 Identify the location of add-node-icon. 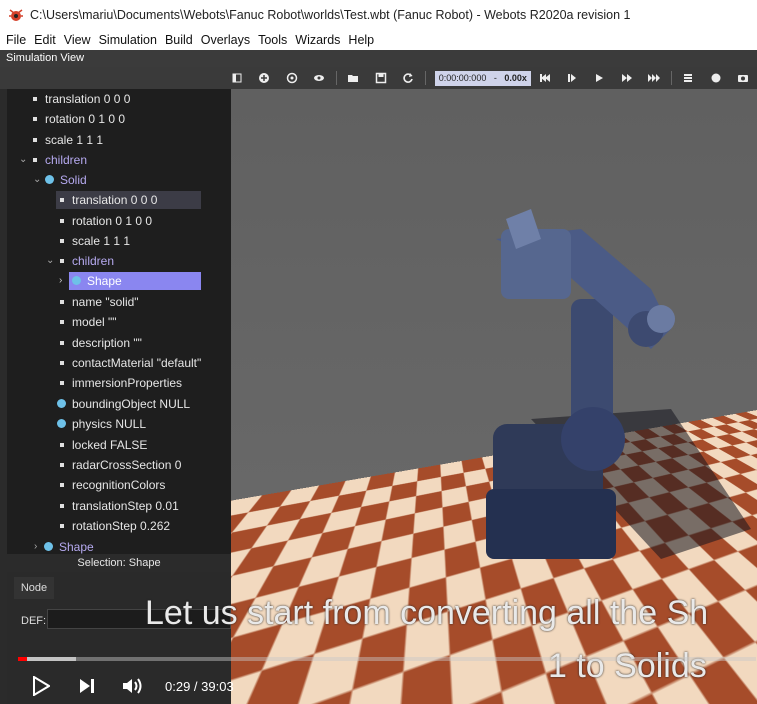
(263, 78).